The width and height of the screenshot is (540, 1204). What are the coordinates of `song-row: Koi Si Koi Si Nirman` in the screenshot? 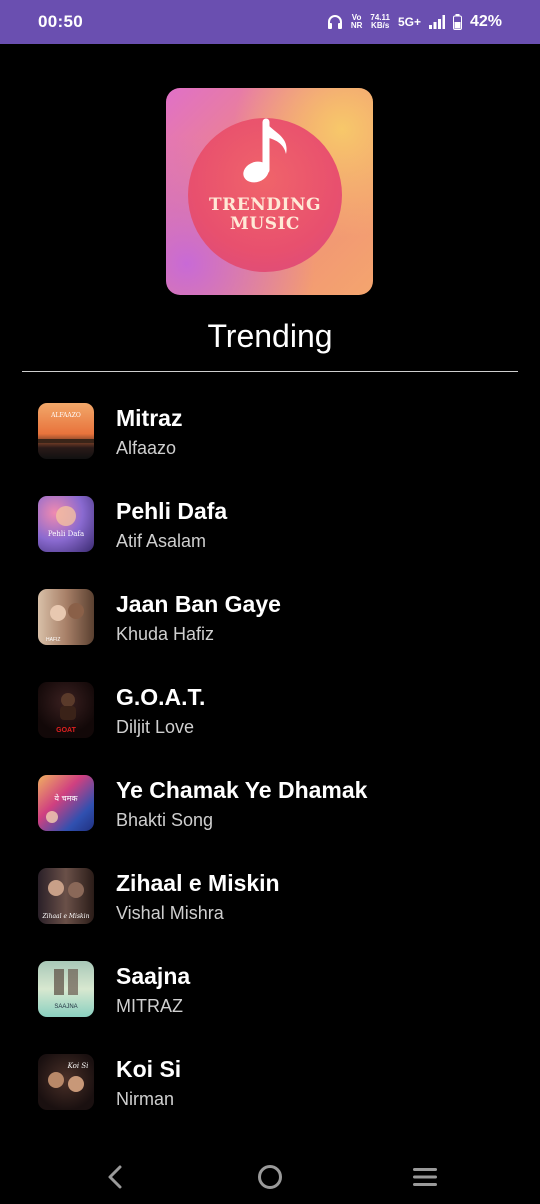 It's located at (270, 1092).